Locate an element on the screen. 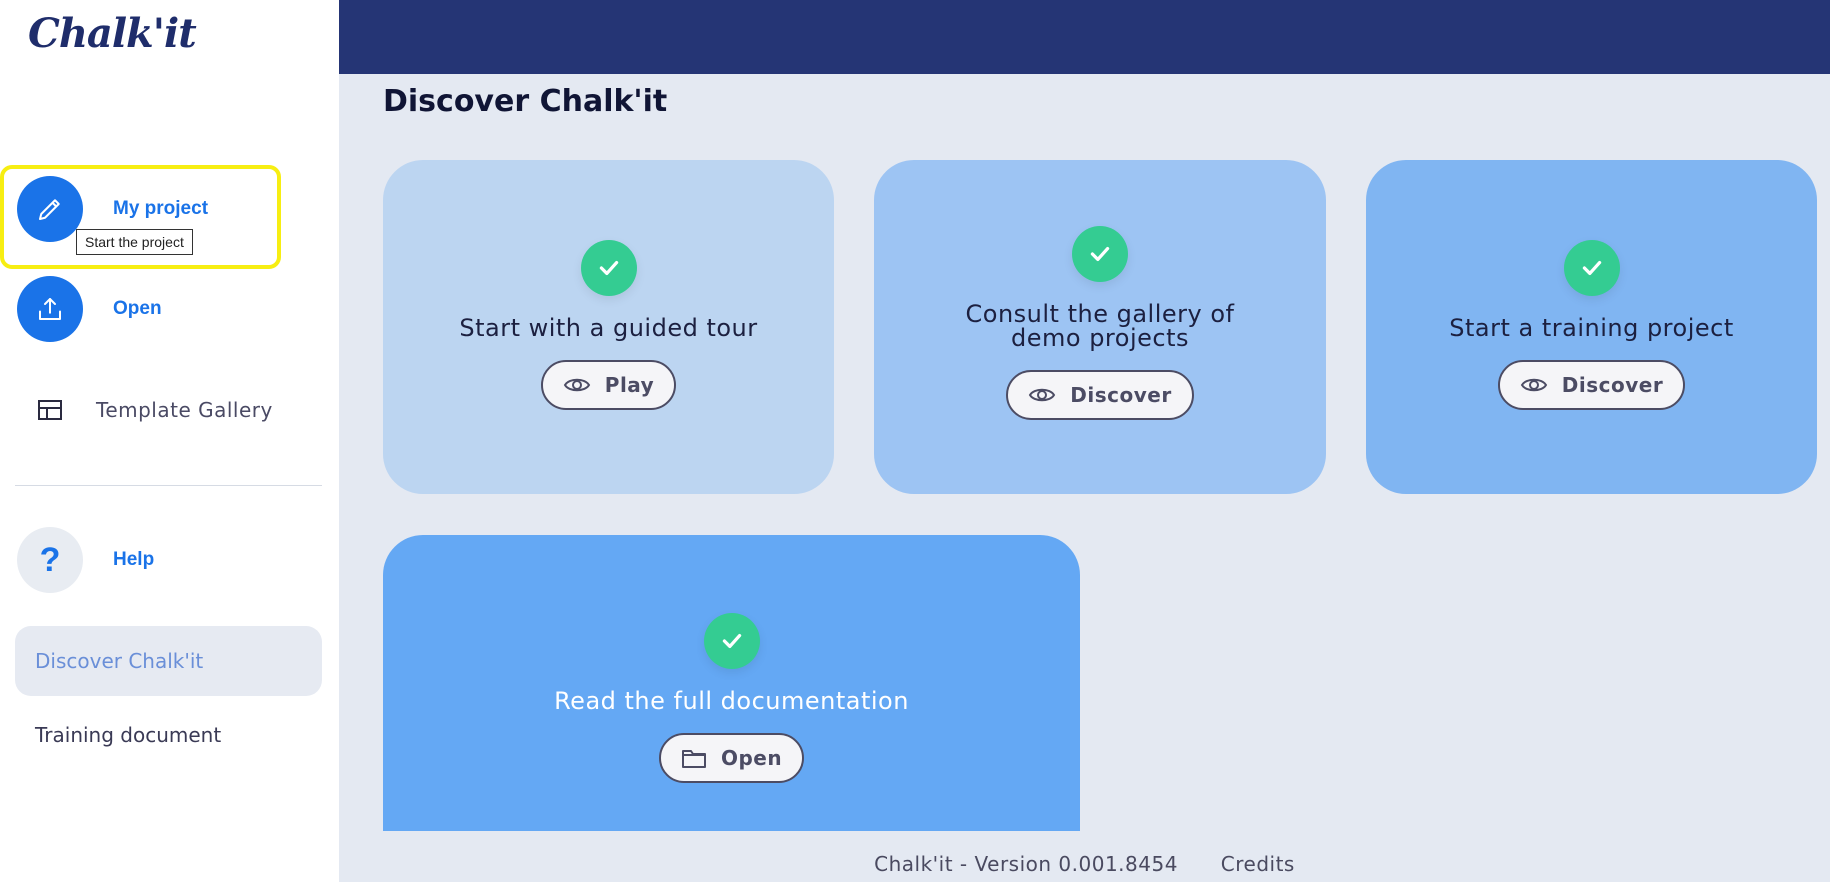 The width and height of the screenshot is (1830, 882). play-button-label: Play is located at coordinates (629, 385).